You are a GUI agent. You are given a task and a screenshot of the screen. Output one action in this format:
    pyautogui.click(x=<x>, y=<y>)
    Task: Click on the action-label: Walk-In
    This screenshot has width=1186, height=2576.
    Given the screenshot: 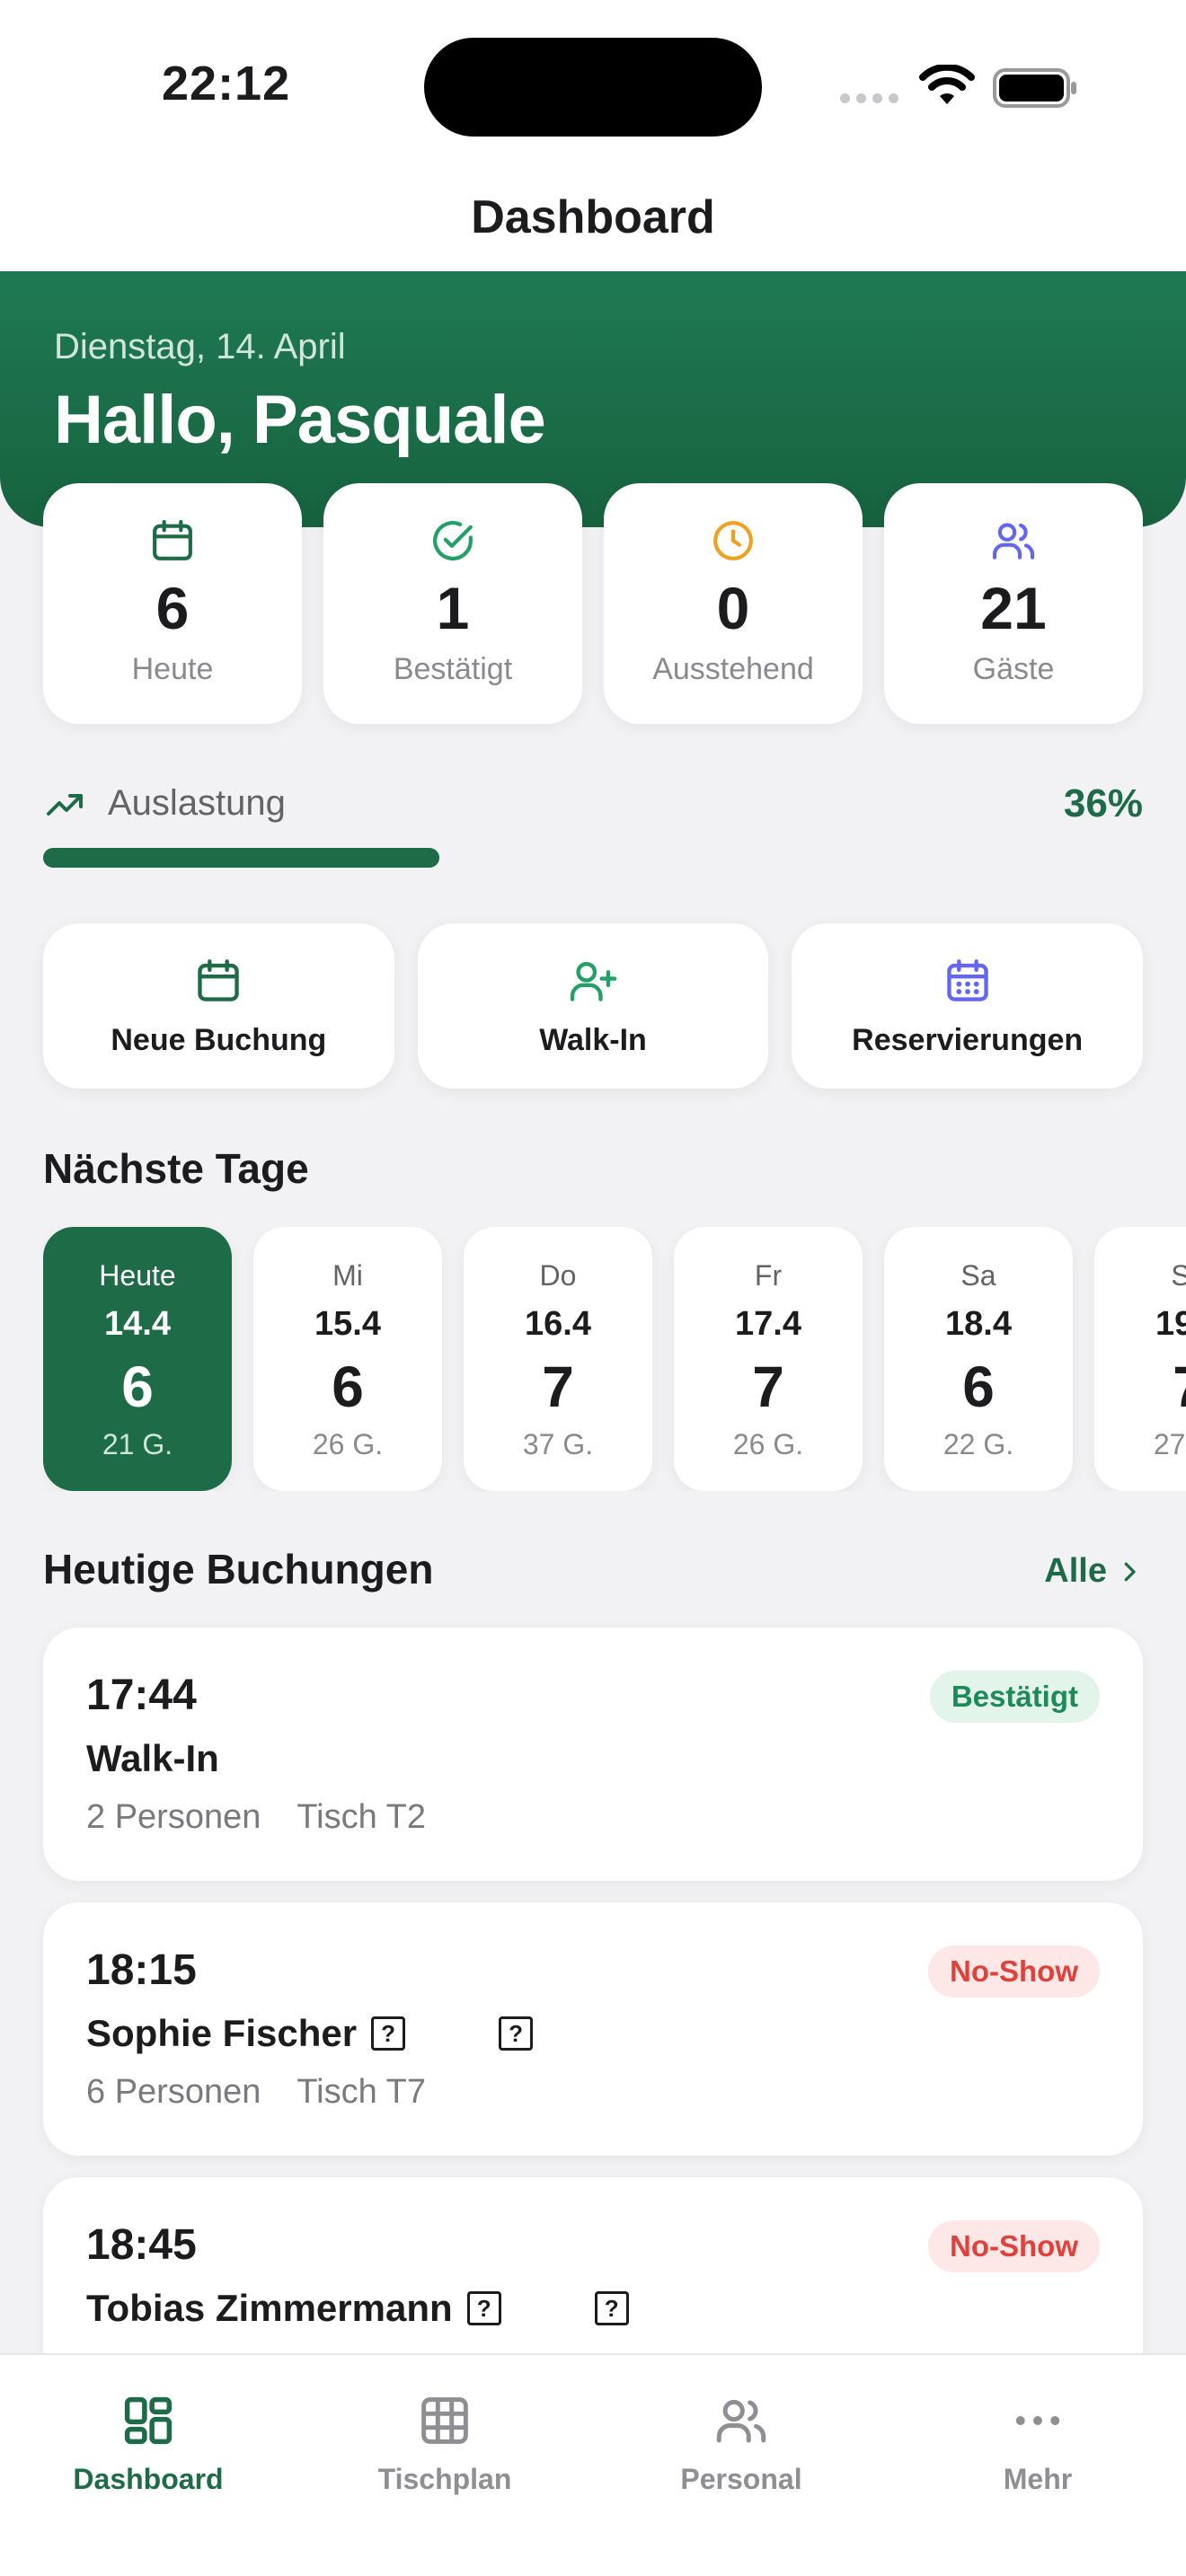 What is the action you would take?
    pyautogui.click(x=593, y=1039)
    